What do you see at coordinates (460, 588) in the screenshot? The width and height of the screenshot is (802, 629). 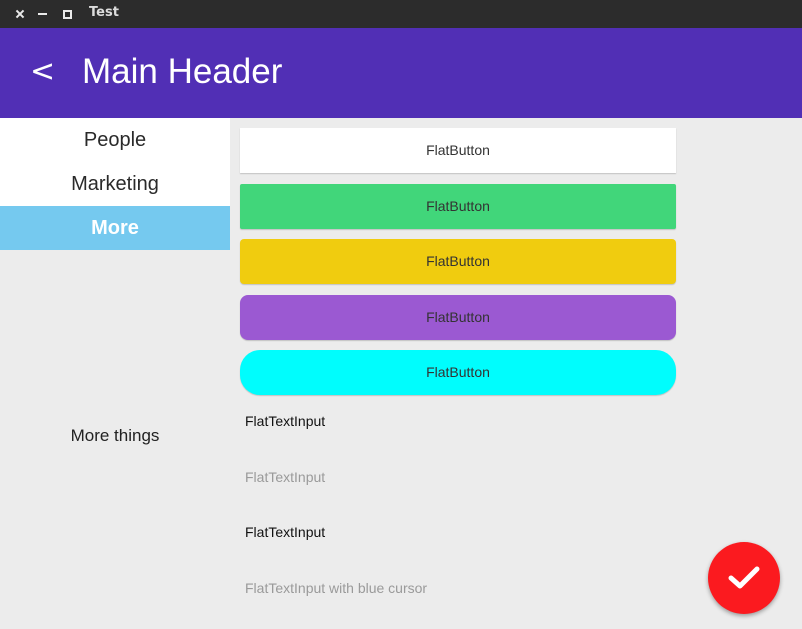 I see `text-input-blue-cursor: FlatTextInput with blue cursor` at bounding box center [460, 588].